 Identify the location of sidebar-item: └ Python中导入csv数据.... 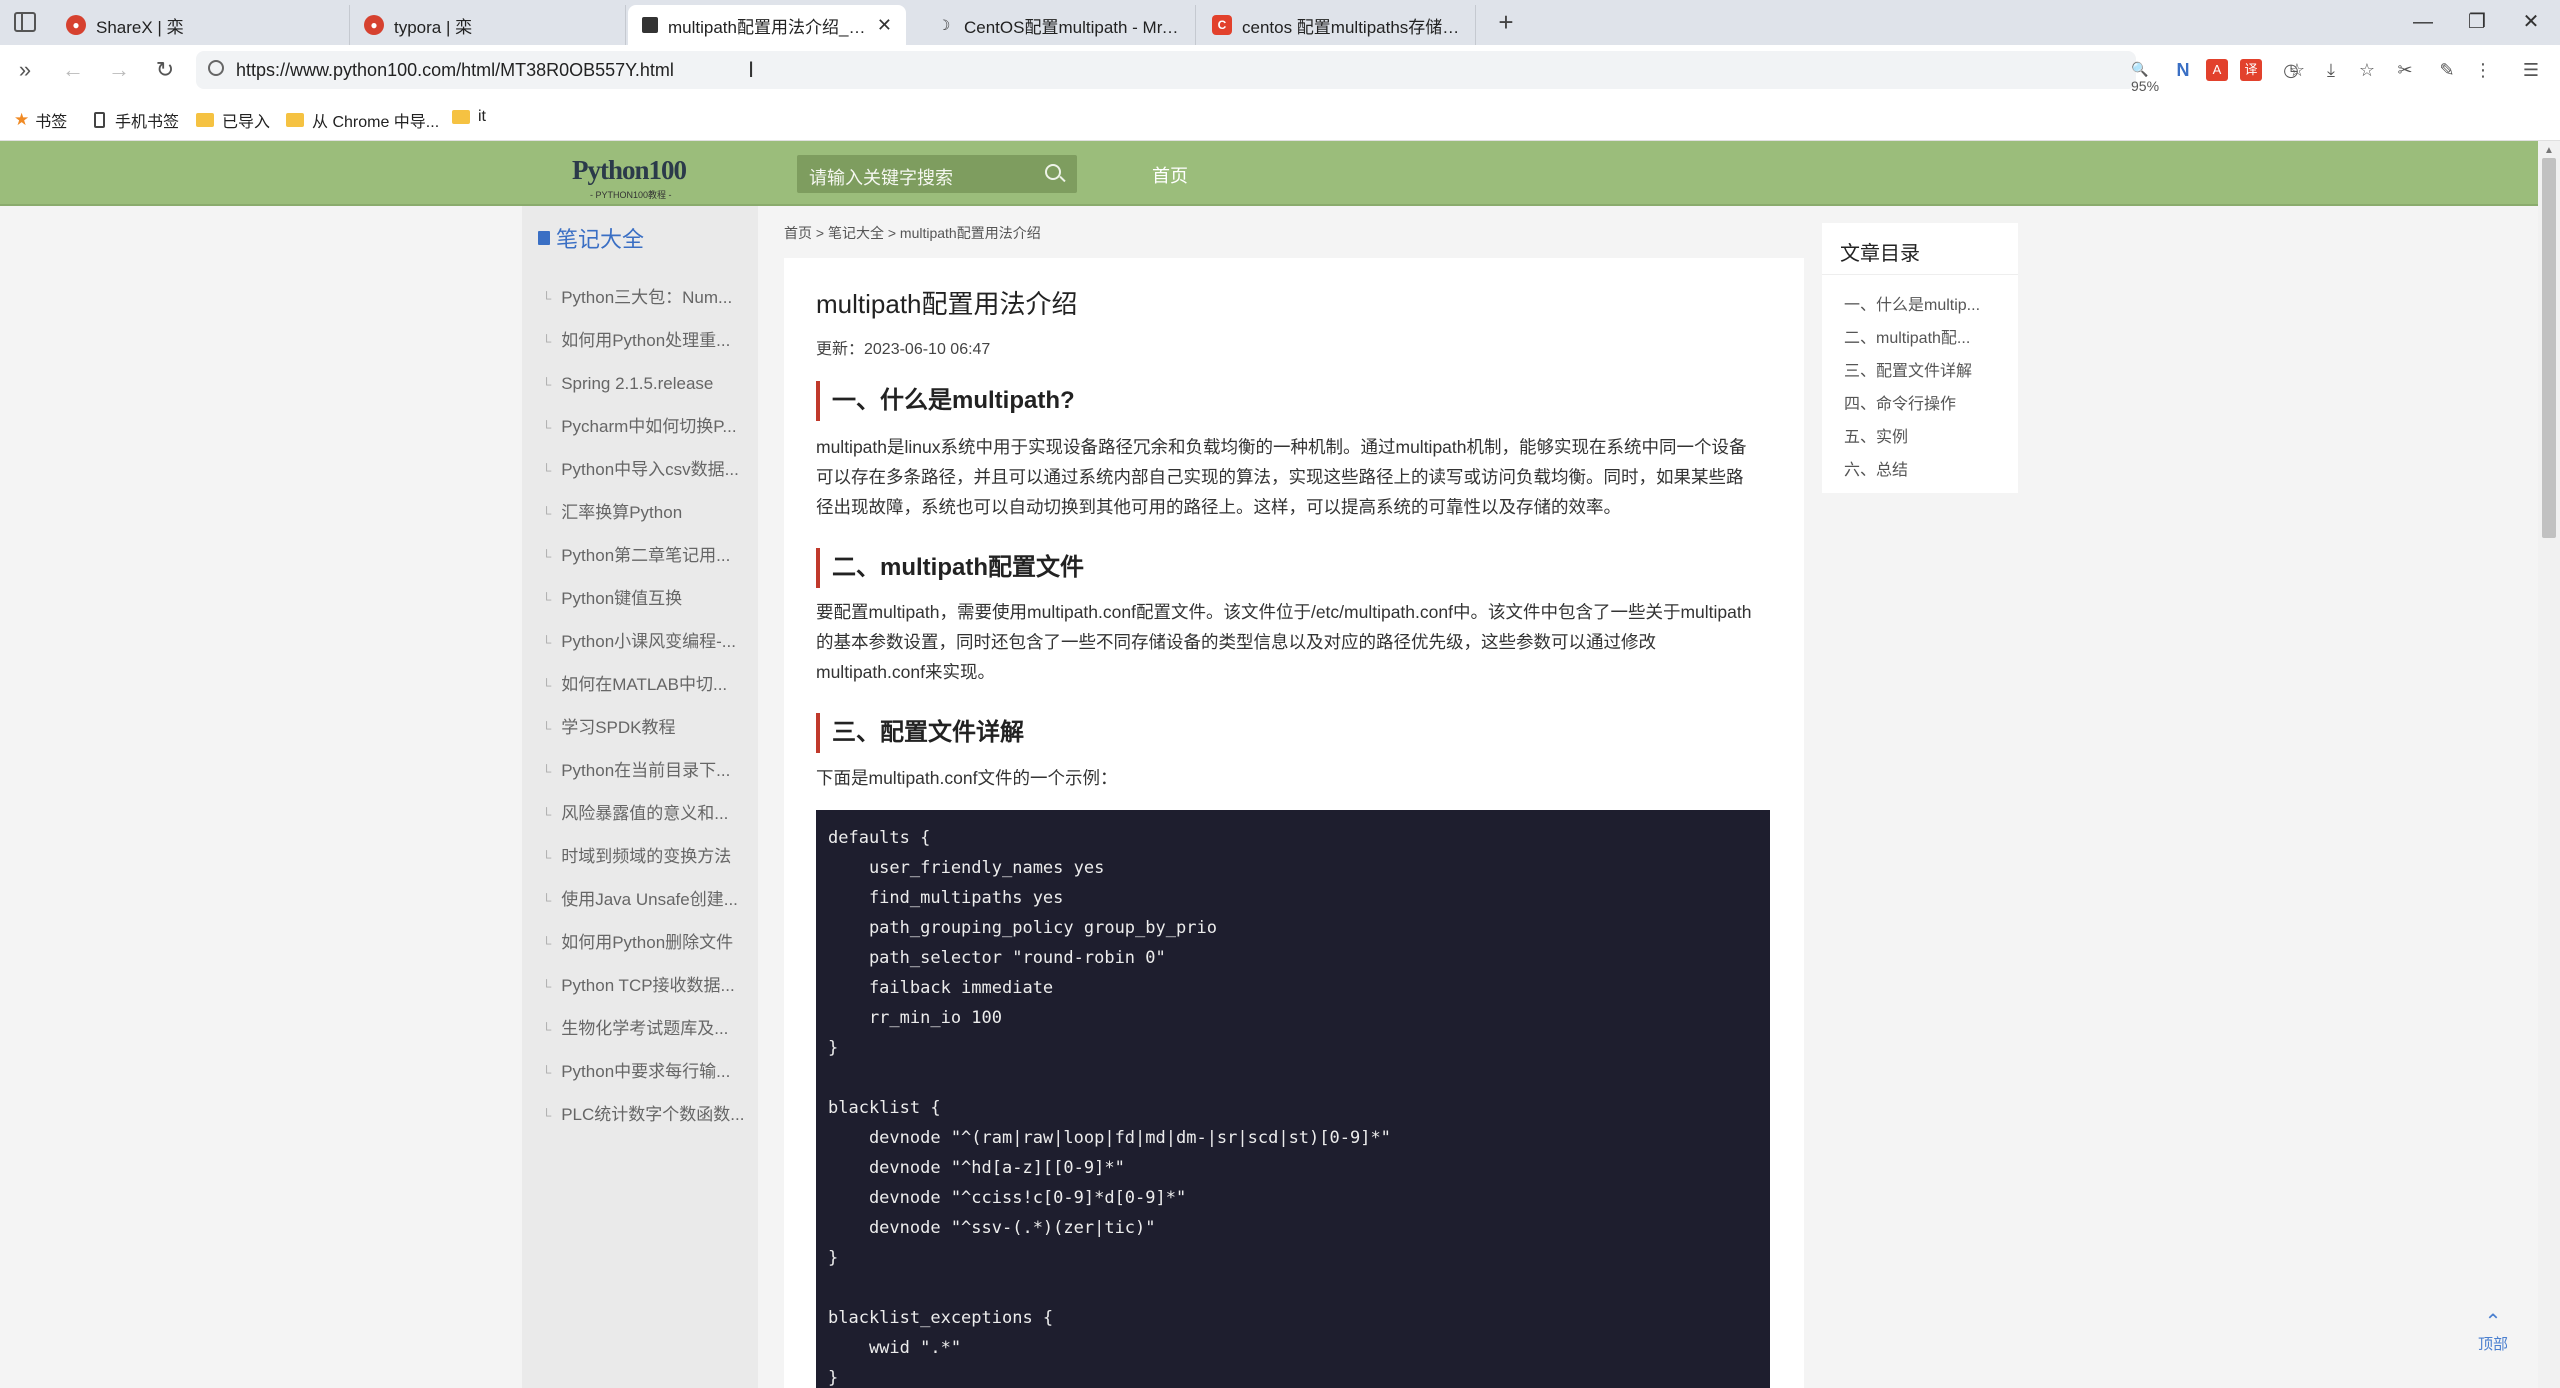
(640, 469).